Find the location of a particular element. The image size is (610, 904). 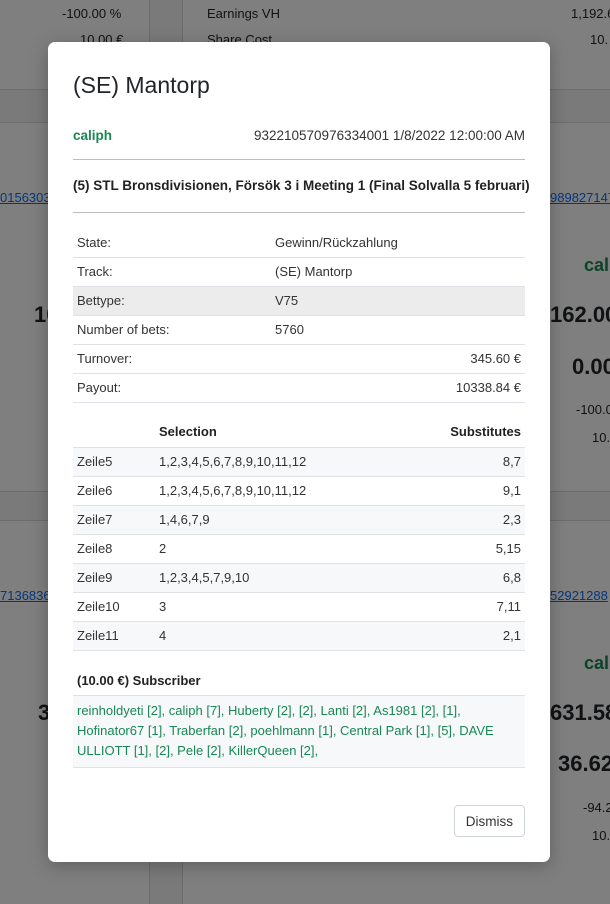

info-label: Turnover: is located at coordinates (172, 359).